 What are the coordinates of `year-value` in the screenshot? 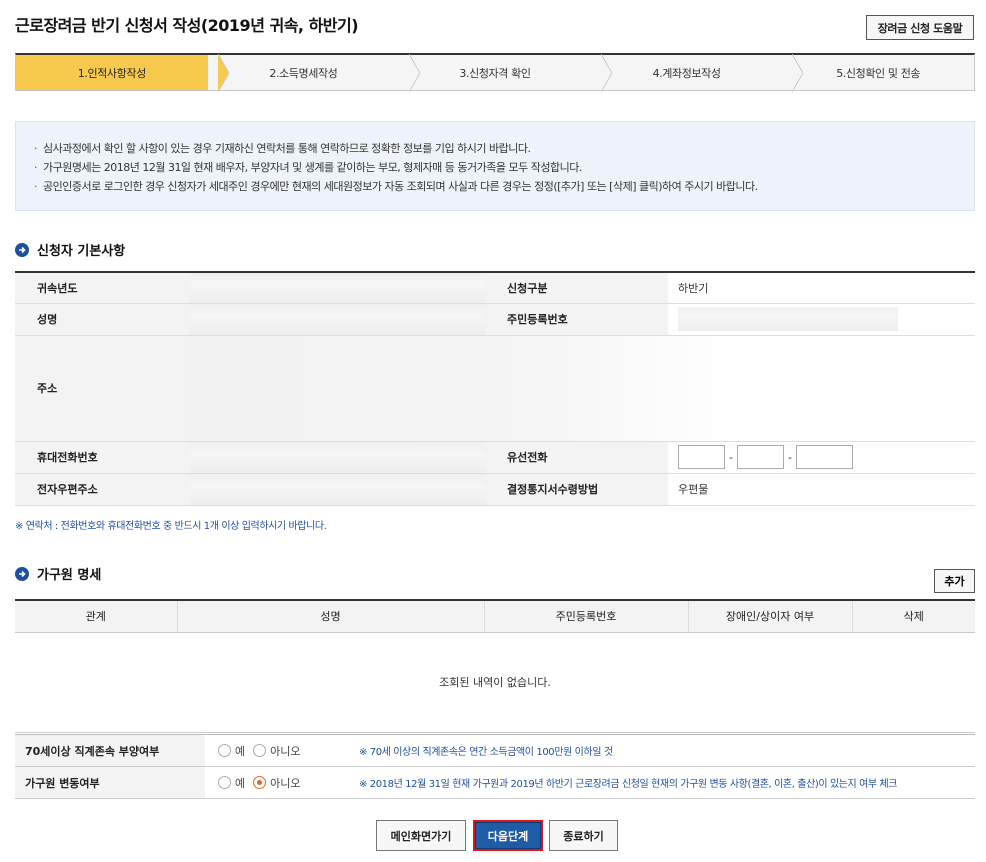 It's located at (337, 288).